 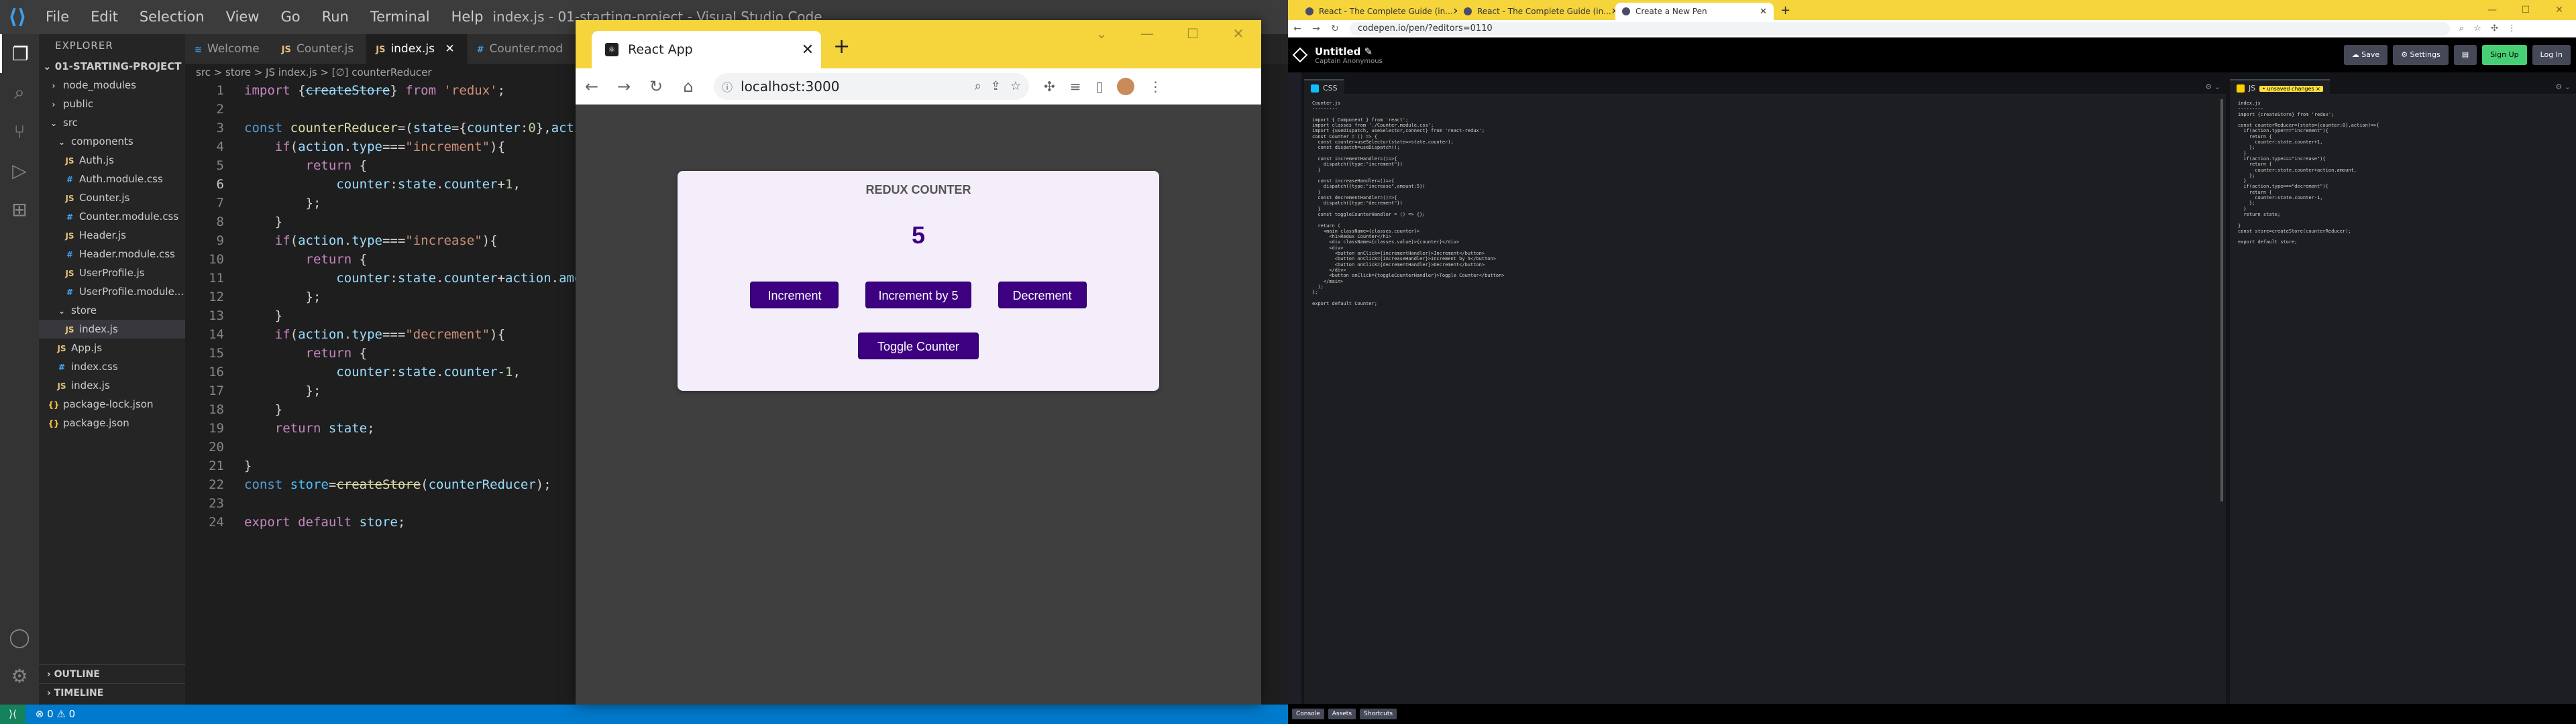 What do you see at coordinates (112, 66) in the screenshot?
I see `project-folder: ⌄ 01-STARTING-PROJECT` at bounding box center [112, 66].